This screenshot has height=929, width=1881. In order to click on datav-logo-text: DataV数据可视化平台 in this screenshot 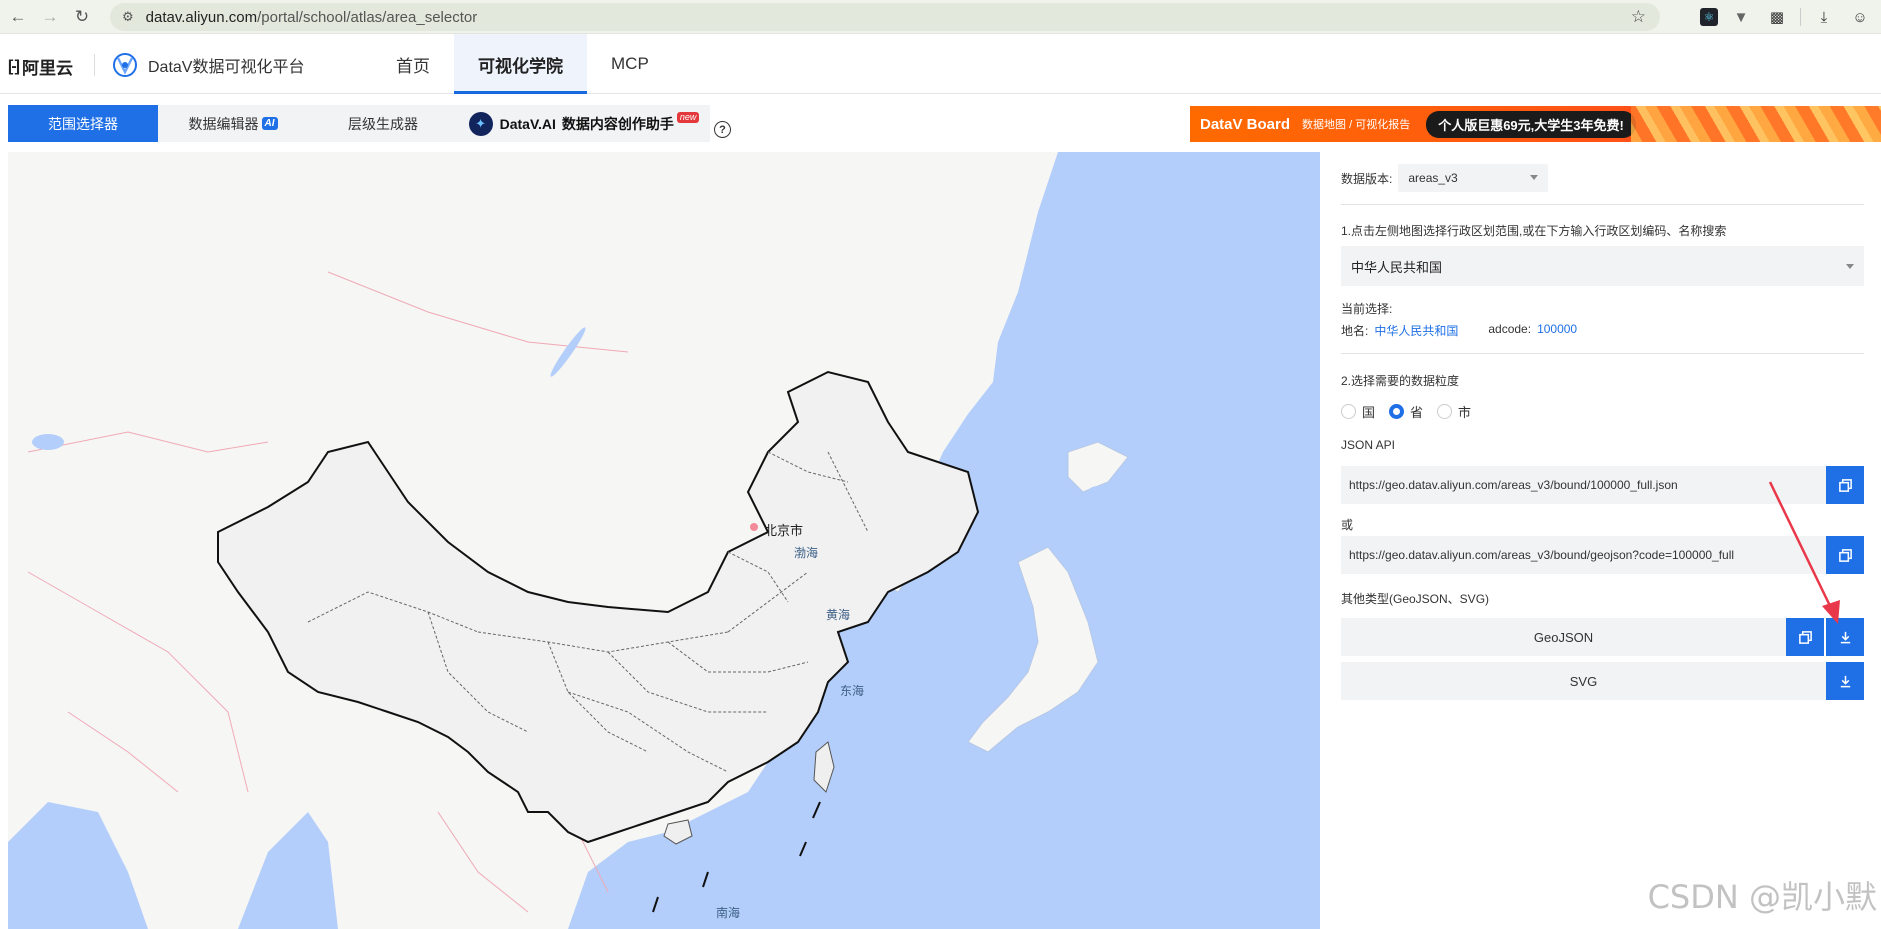, I will do `click(226, 67)`.